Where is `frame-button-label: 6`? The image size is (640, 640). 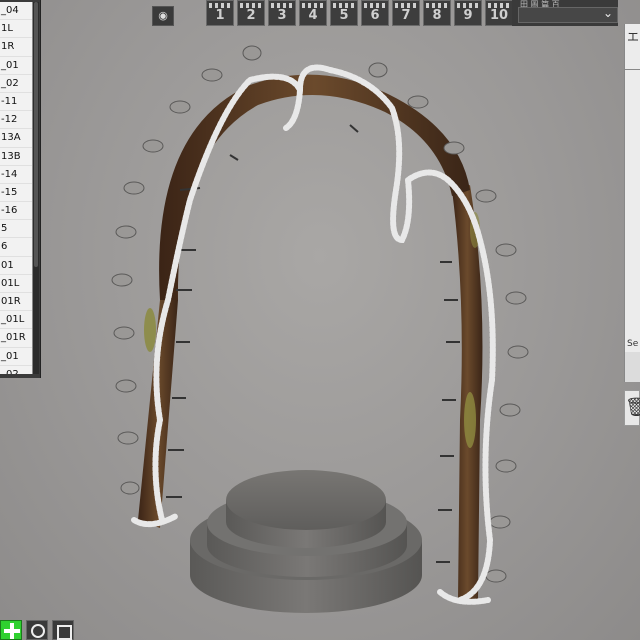
frame-button-label: 6 is located at coordinates (375, 15).